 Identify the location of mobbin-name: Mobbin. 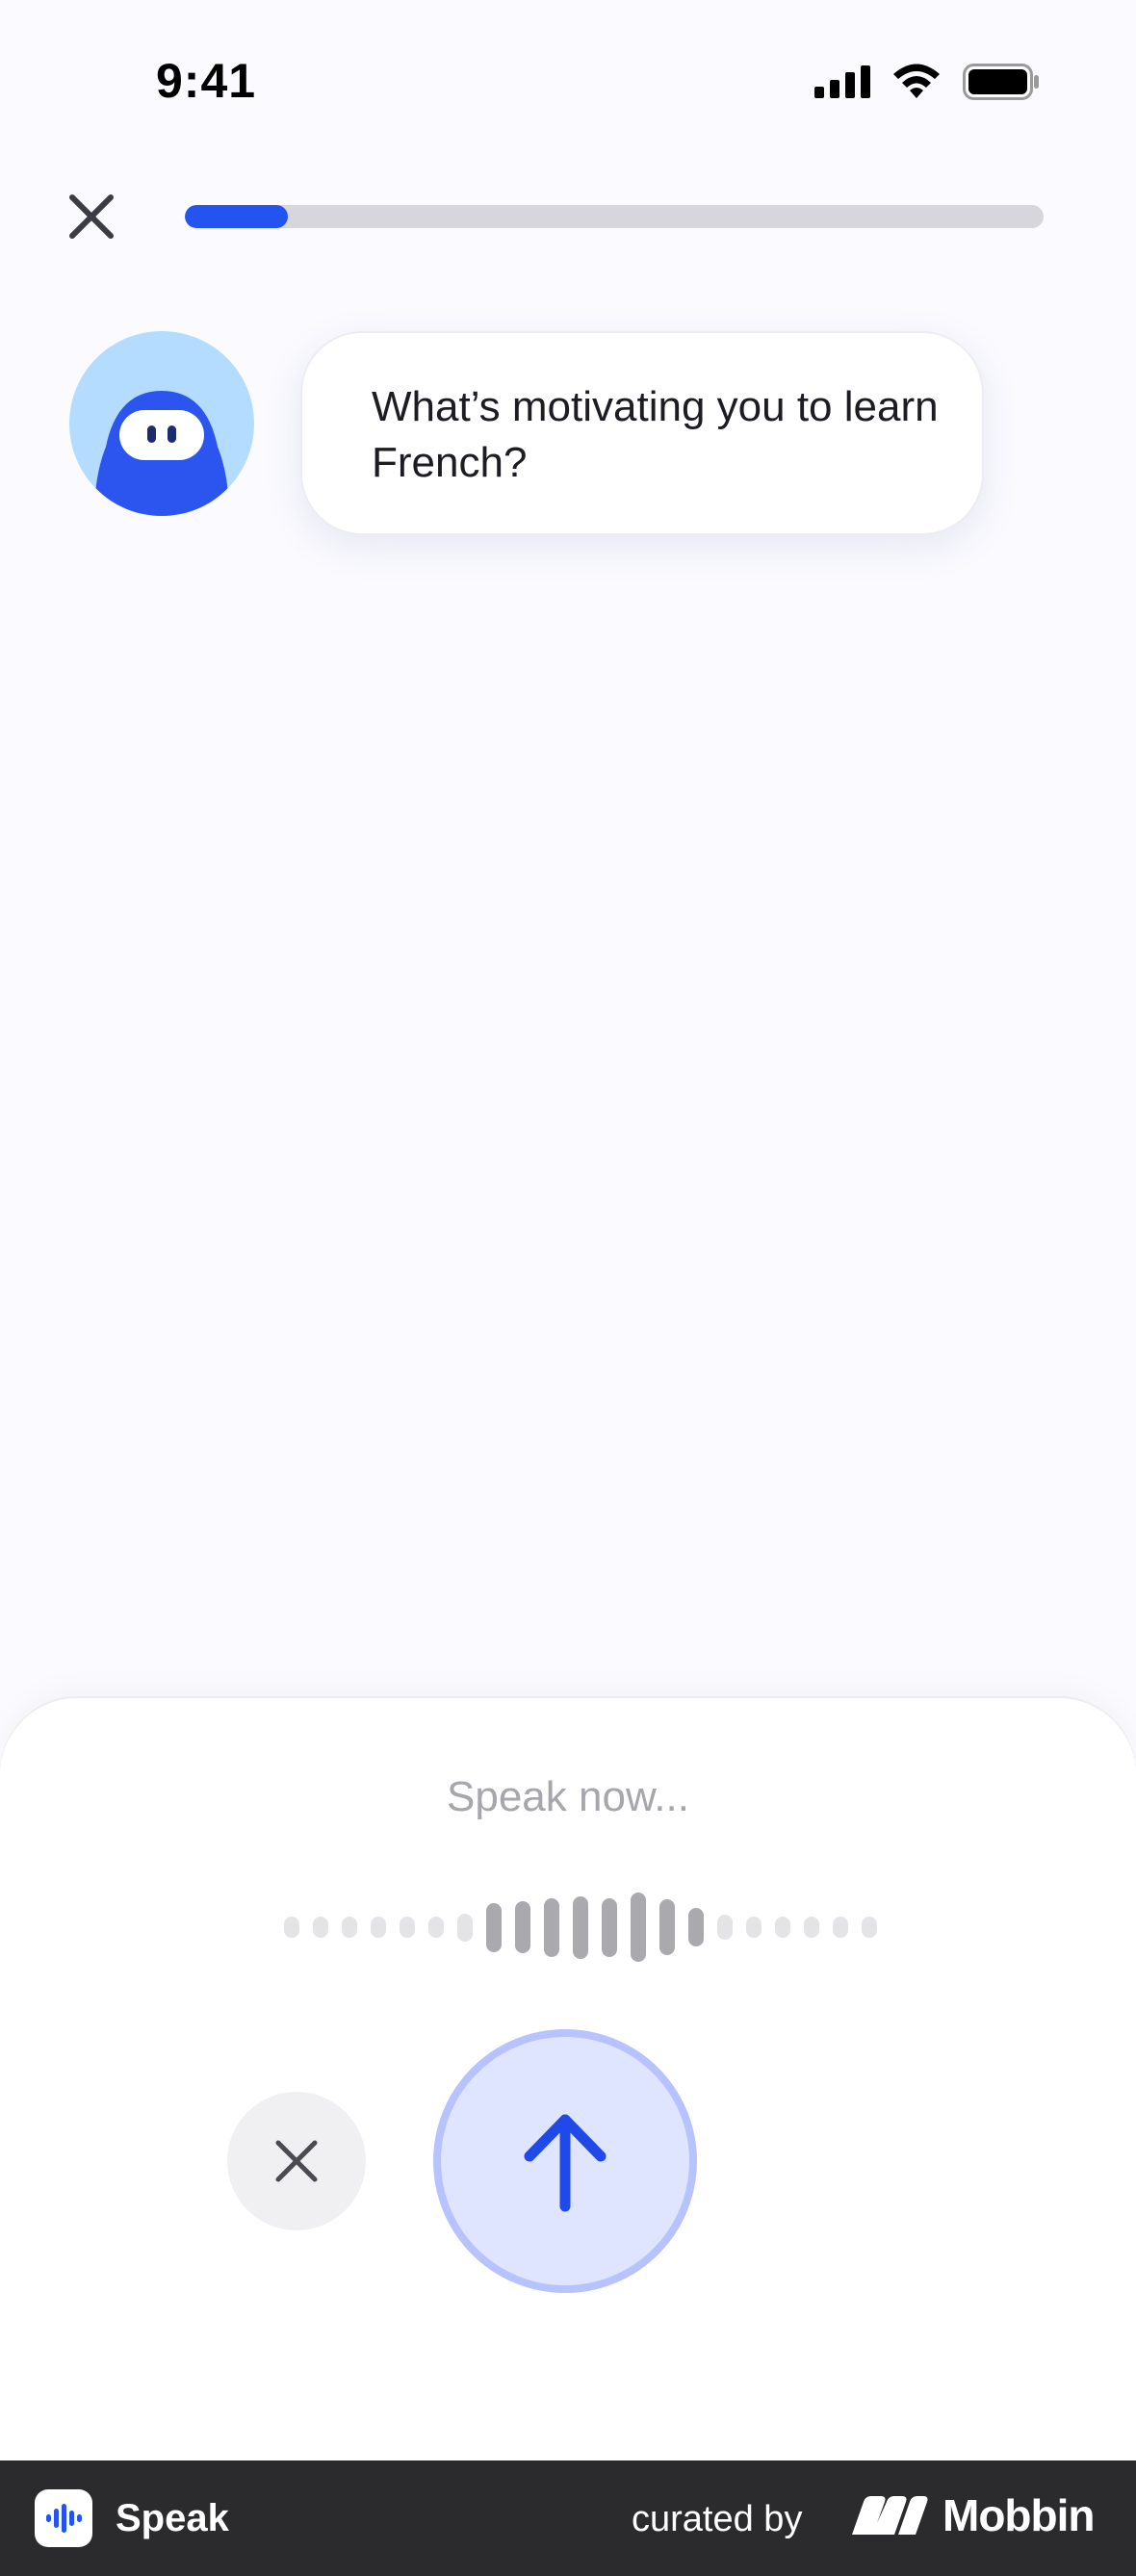
(1019, 2515).